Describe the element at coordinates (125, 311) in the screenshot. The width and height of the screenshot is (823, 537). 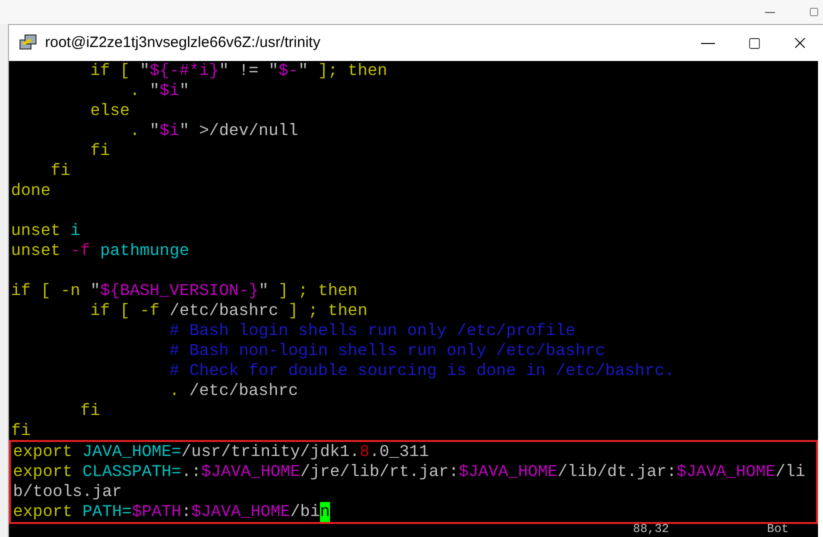
I see `code-text: if [ -f` at that location.